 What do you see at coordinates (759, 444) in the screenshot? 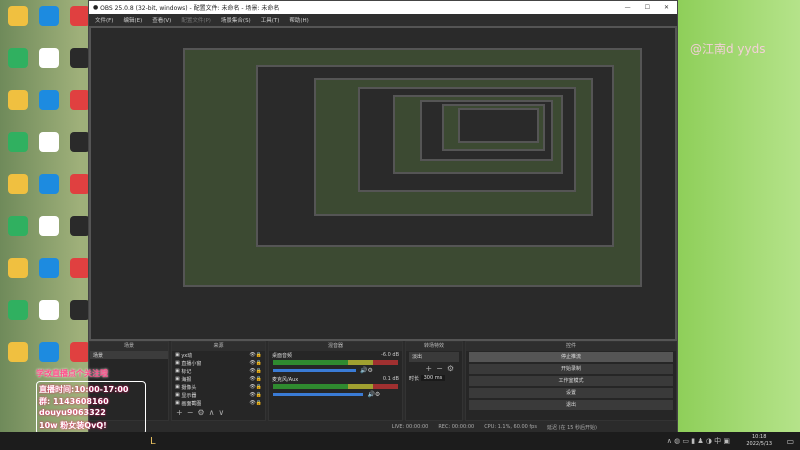
I see `clock-date: 2022/5/13` at bounding box center [759, 444].